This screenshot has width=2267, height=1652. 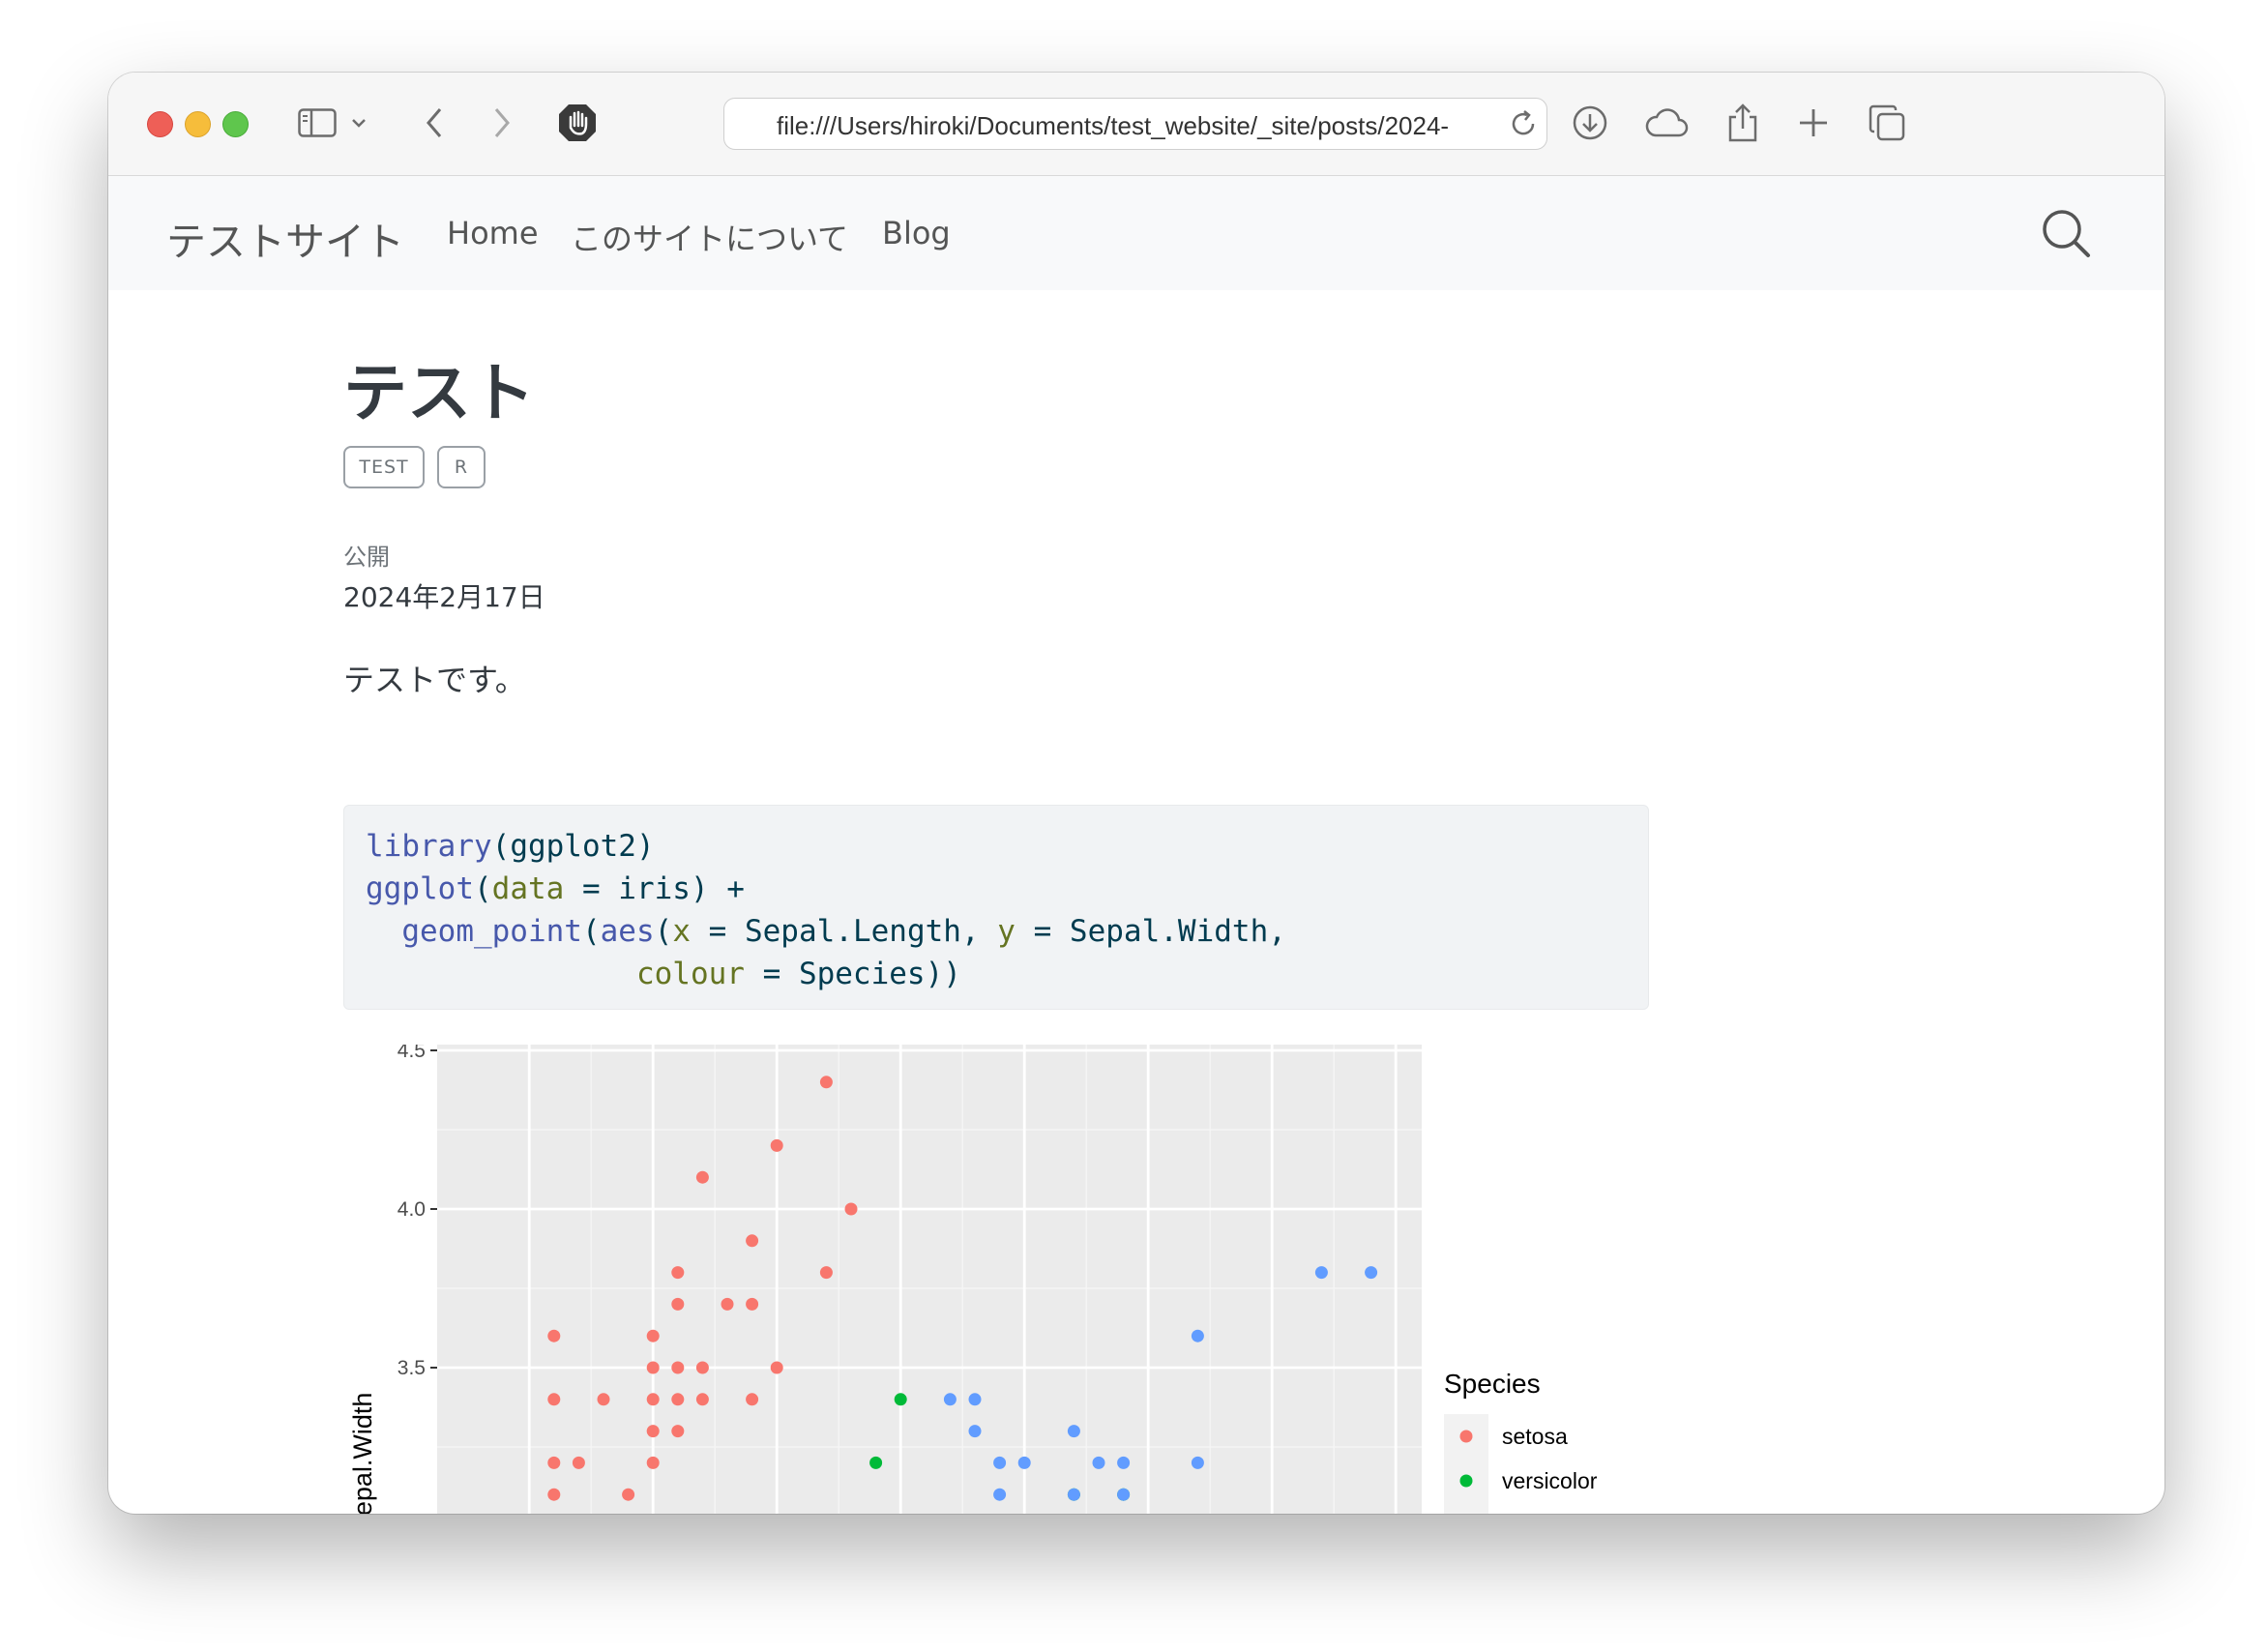 I want to click on nav-link-blog: Blog, so click(x=917, y=233).